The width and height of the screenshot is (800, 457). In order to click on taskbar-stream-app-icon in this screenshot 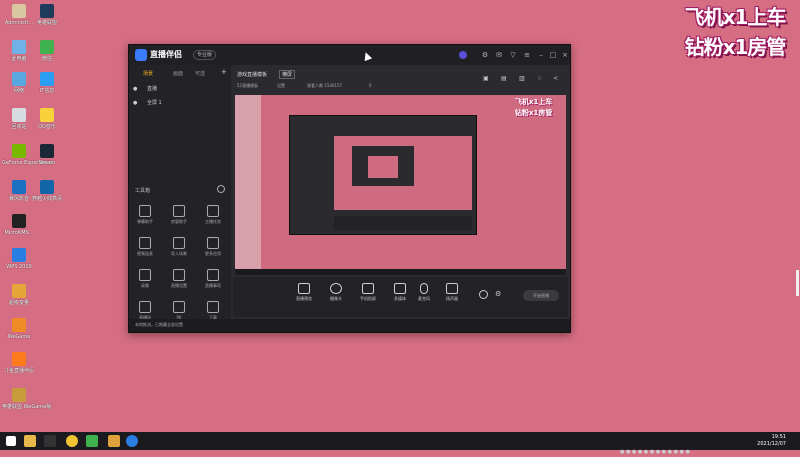, I will do `click(114, 441)`.